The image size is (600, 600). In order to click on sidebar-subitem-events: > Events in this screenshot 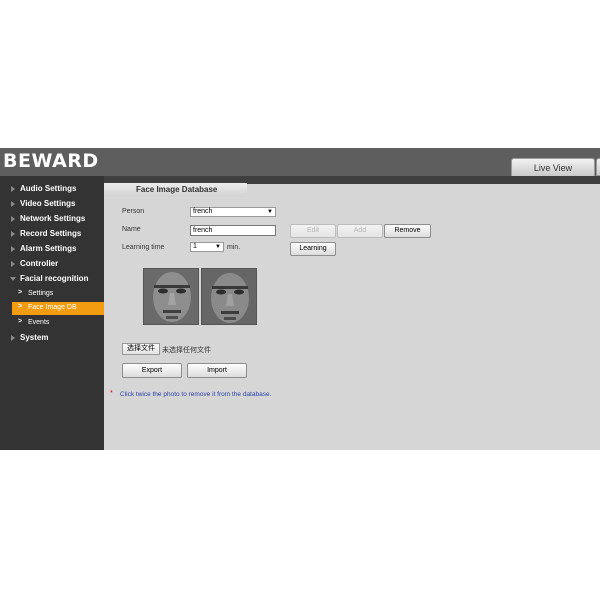, I will do `click(58, 323)`.